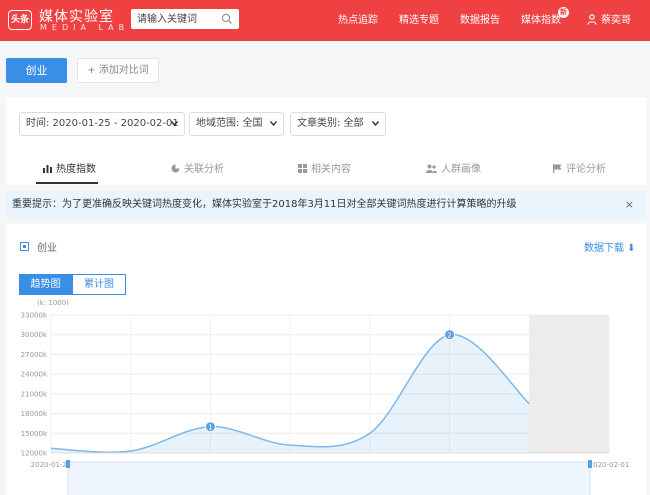 This screenshot has width=650, height=495. What do you see at coordinates (34, 454) in the screenshot?
I see `y-tick-label: 12000k` at bounding box center [34, 454].